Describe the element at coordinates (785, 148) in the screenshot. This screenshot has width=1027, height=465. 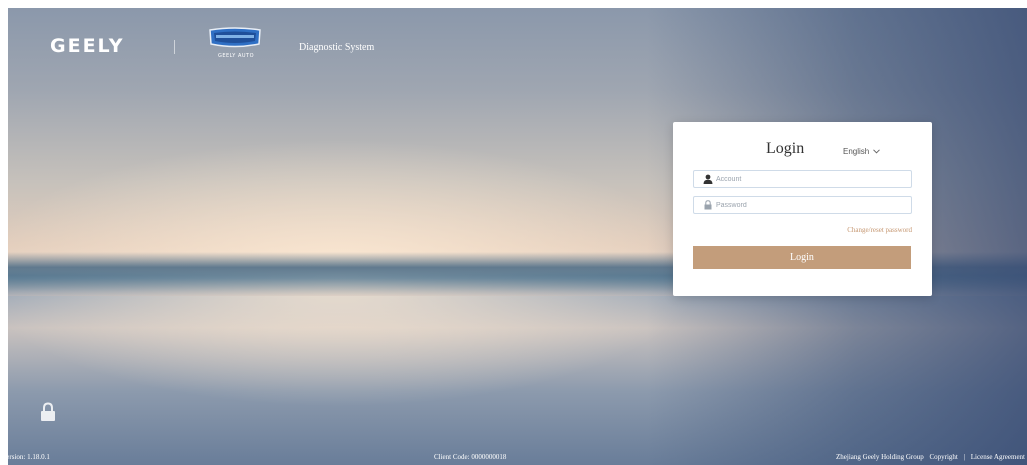
I see `login-title: Login` at that location.